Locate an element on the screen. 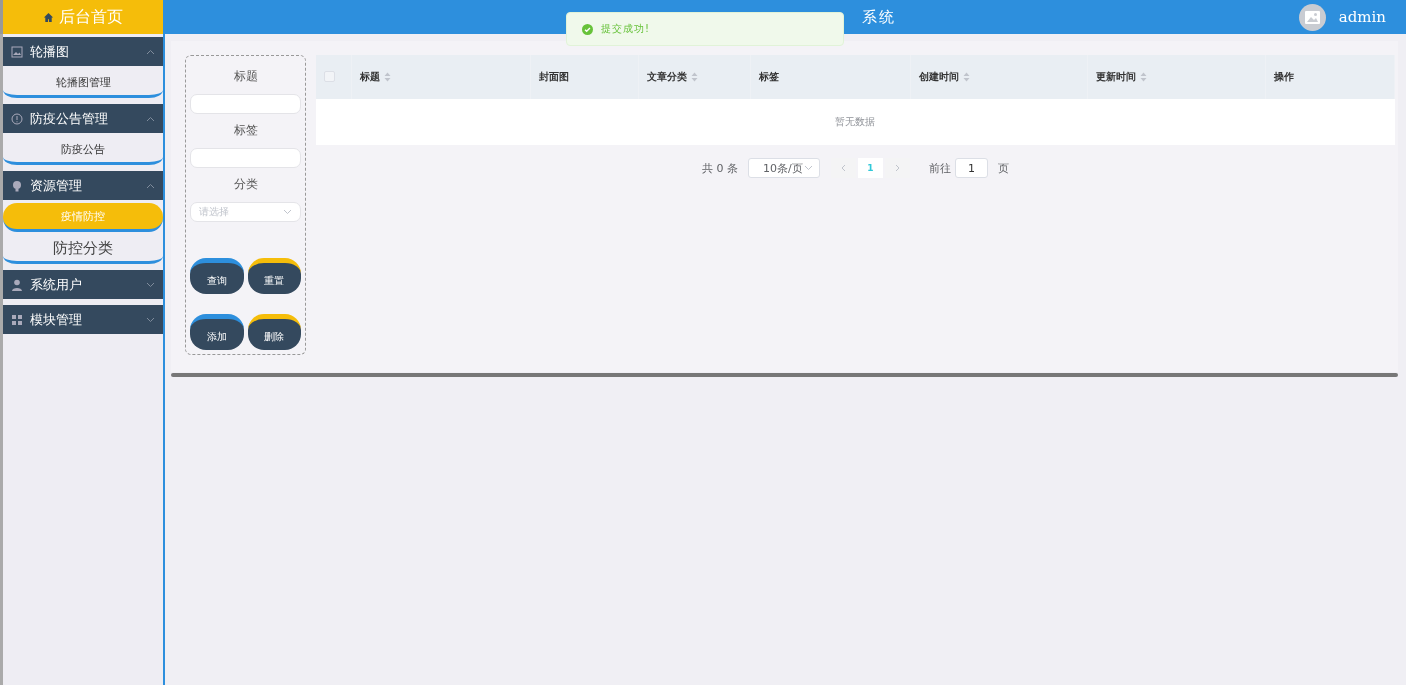 The width and height of the screenshot is (1406, 685). field-label: 标签 is located at coordinates (245, 130).